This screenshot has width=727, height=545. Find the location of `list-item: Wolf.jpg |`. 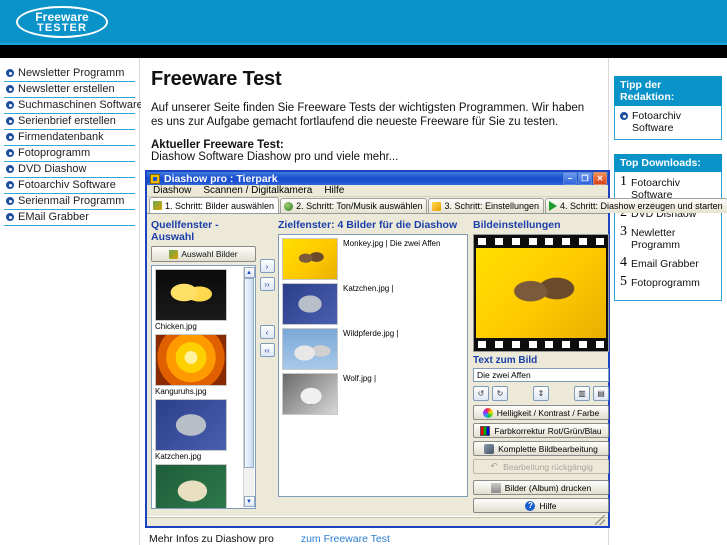

list-item: Wolf.jpg | is located at coordinates (373, 394).